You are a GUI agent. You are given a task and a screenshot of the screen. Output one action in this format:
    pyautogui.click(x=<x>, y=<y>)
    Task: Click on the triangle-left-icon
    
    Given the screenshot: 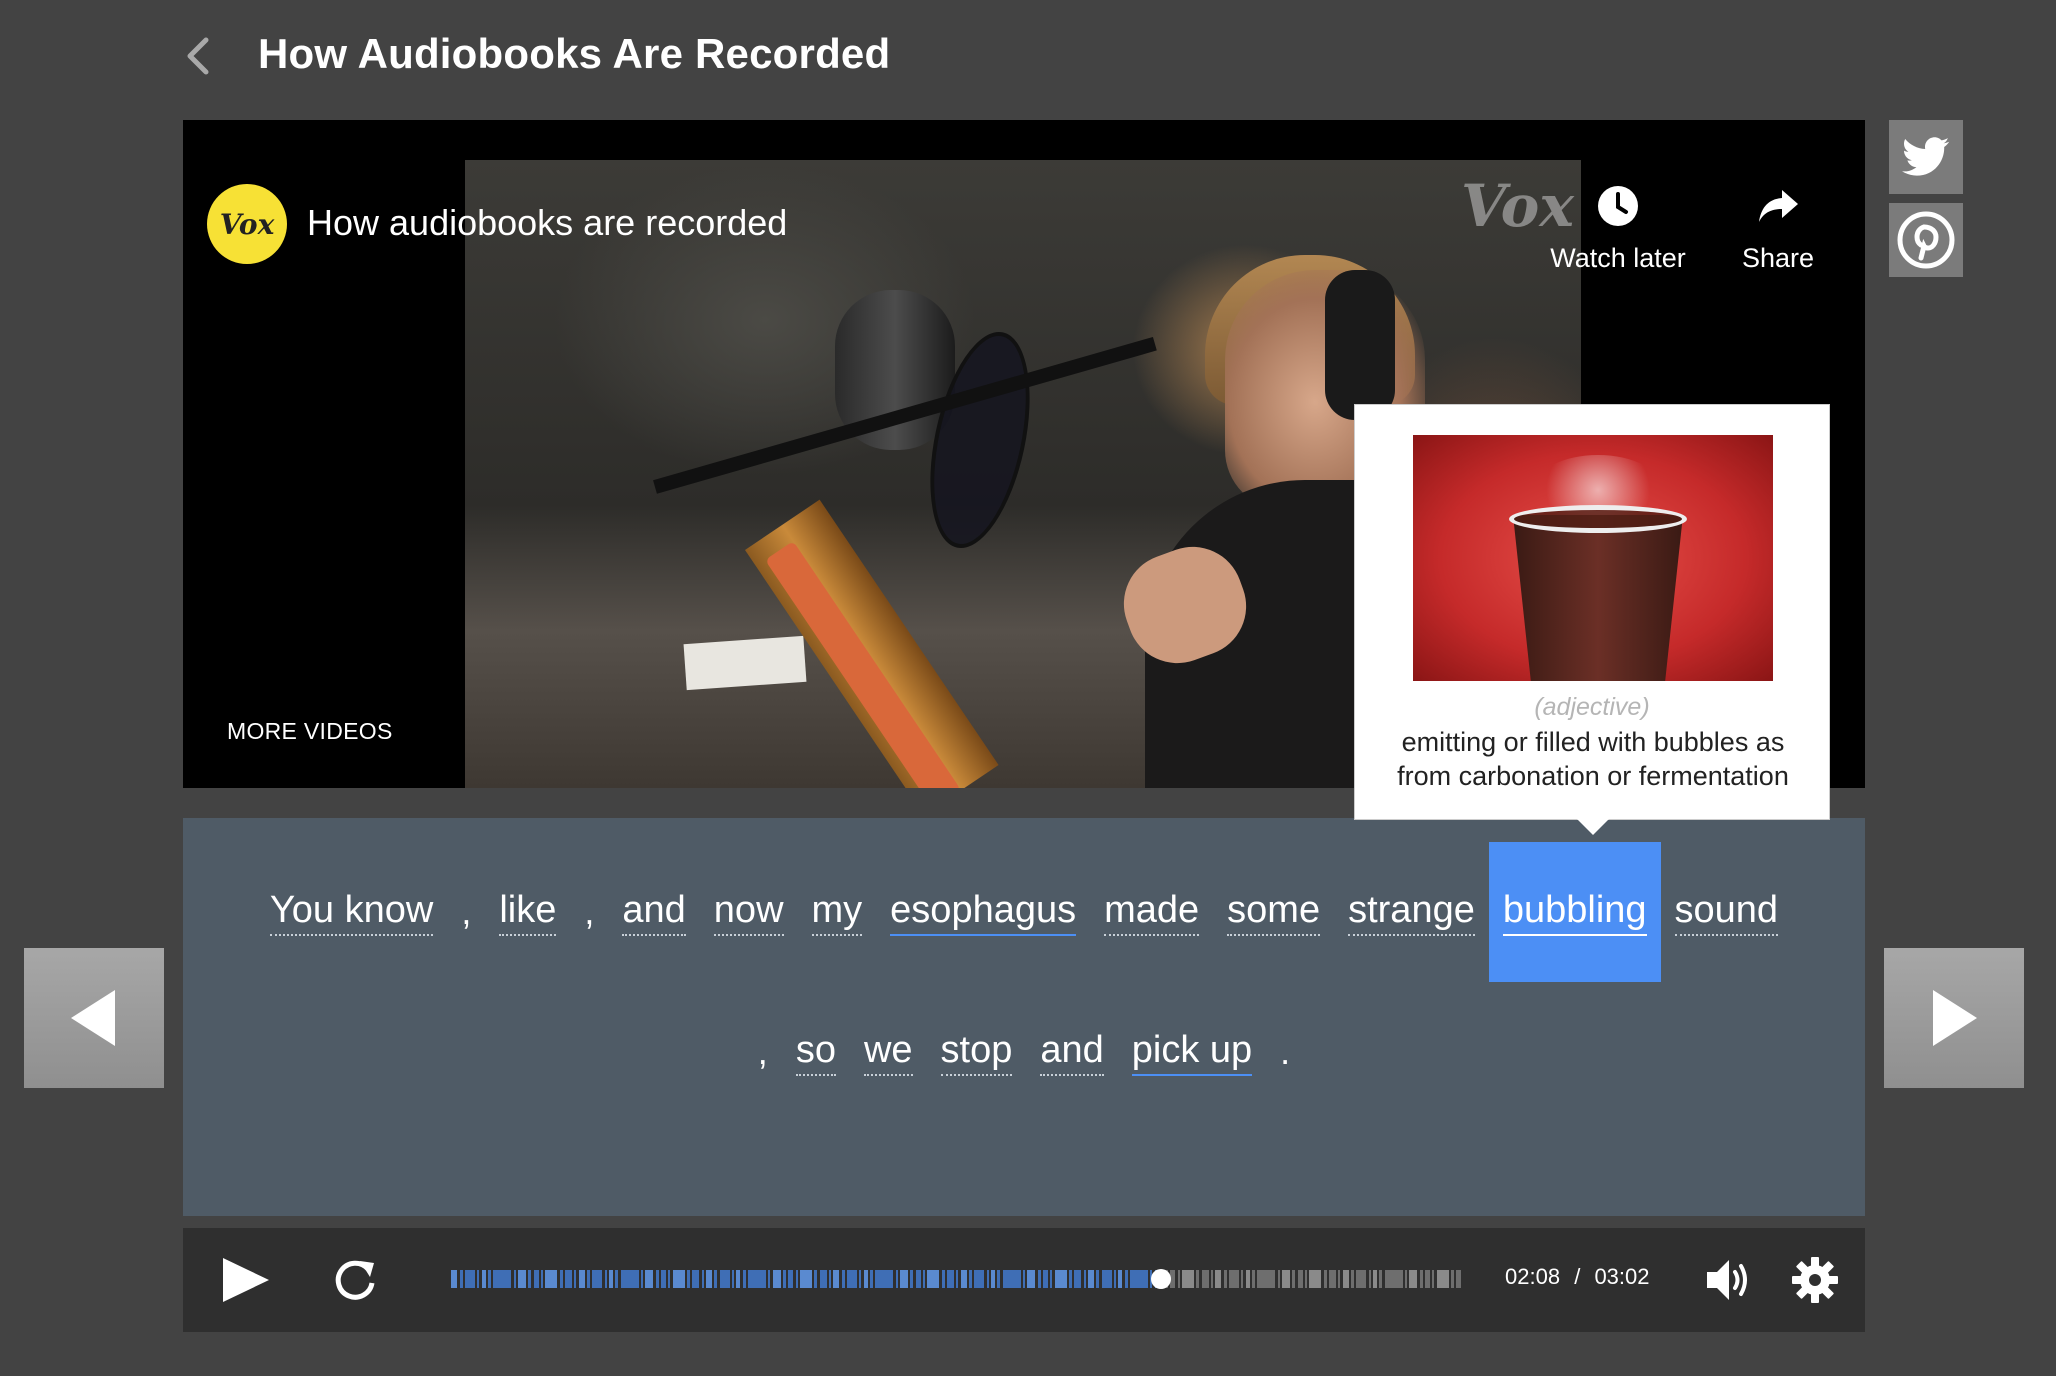 What is the action you would take?
    pyautogui.click(x=93, y=1018)
    